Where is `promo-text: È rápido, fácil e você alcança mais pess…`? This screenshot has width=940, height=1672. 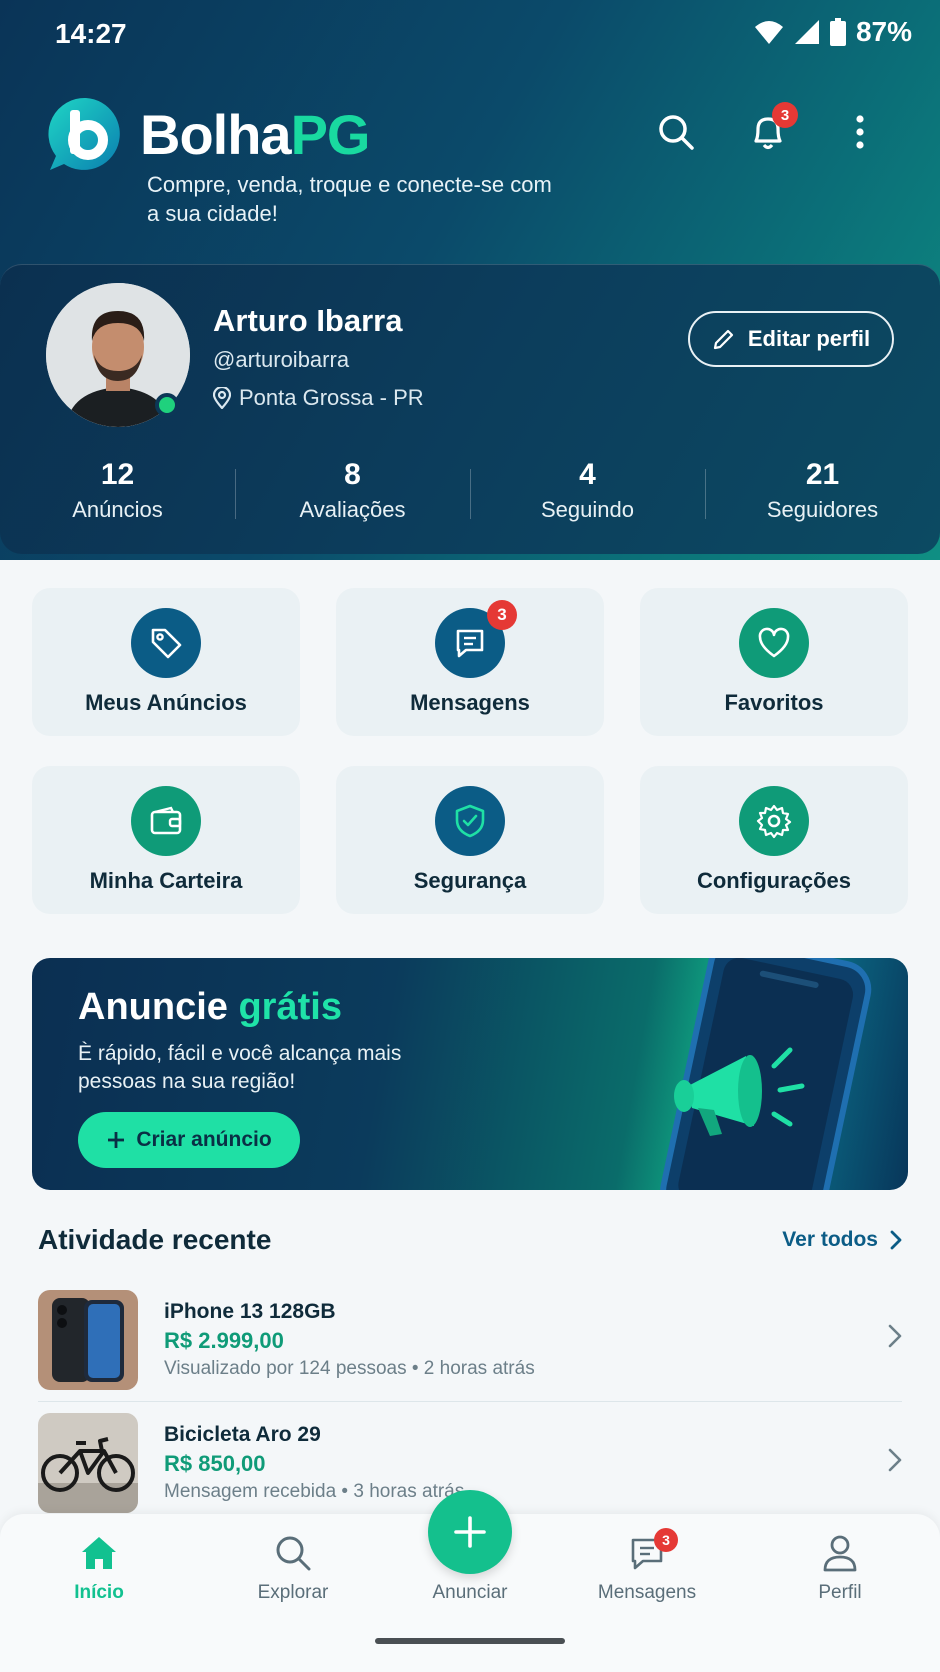
promo-text: È rápido, fácil e você alcança mais pess… is located at coordinates (240, 1067).